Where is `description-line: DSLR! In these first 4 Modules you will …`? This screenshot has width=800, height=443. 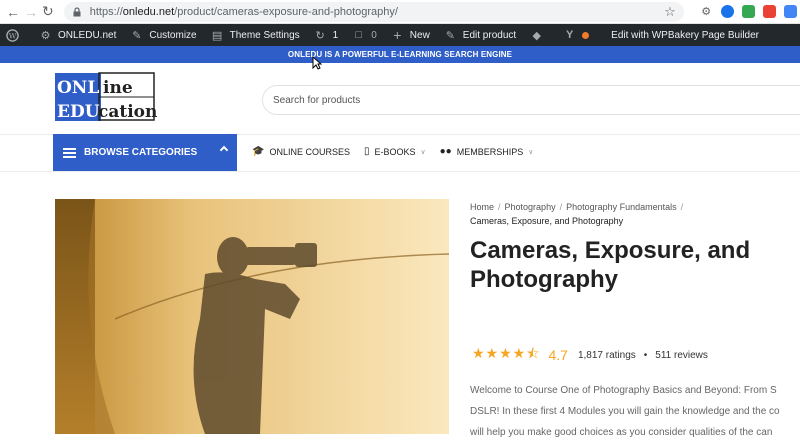
description-line: DSLR! In these first 4 Modules you will … is located at coordinates (625, 411).